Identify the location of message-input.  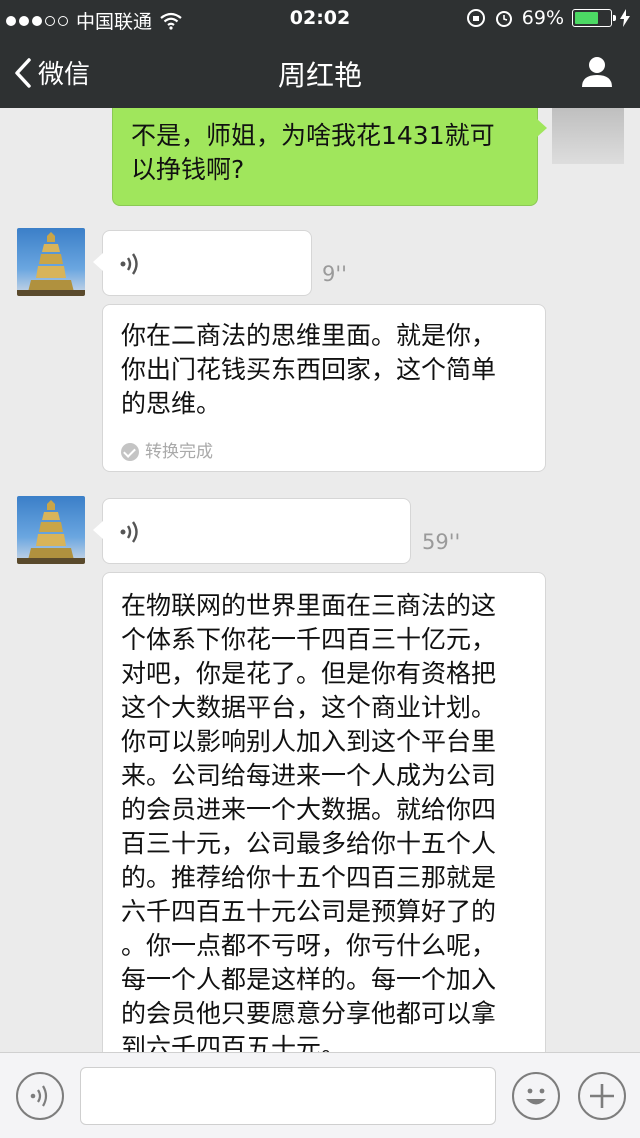
(288, 1096).